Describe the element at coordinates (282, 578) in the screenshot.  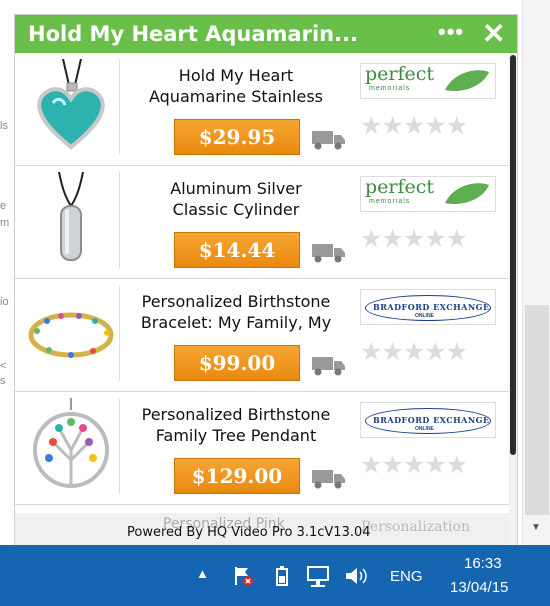
I see `power-icon` at that location.